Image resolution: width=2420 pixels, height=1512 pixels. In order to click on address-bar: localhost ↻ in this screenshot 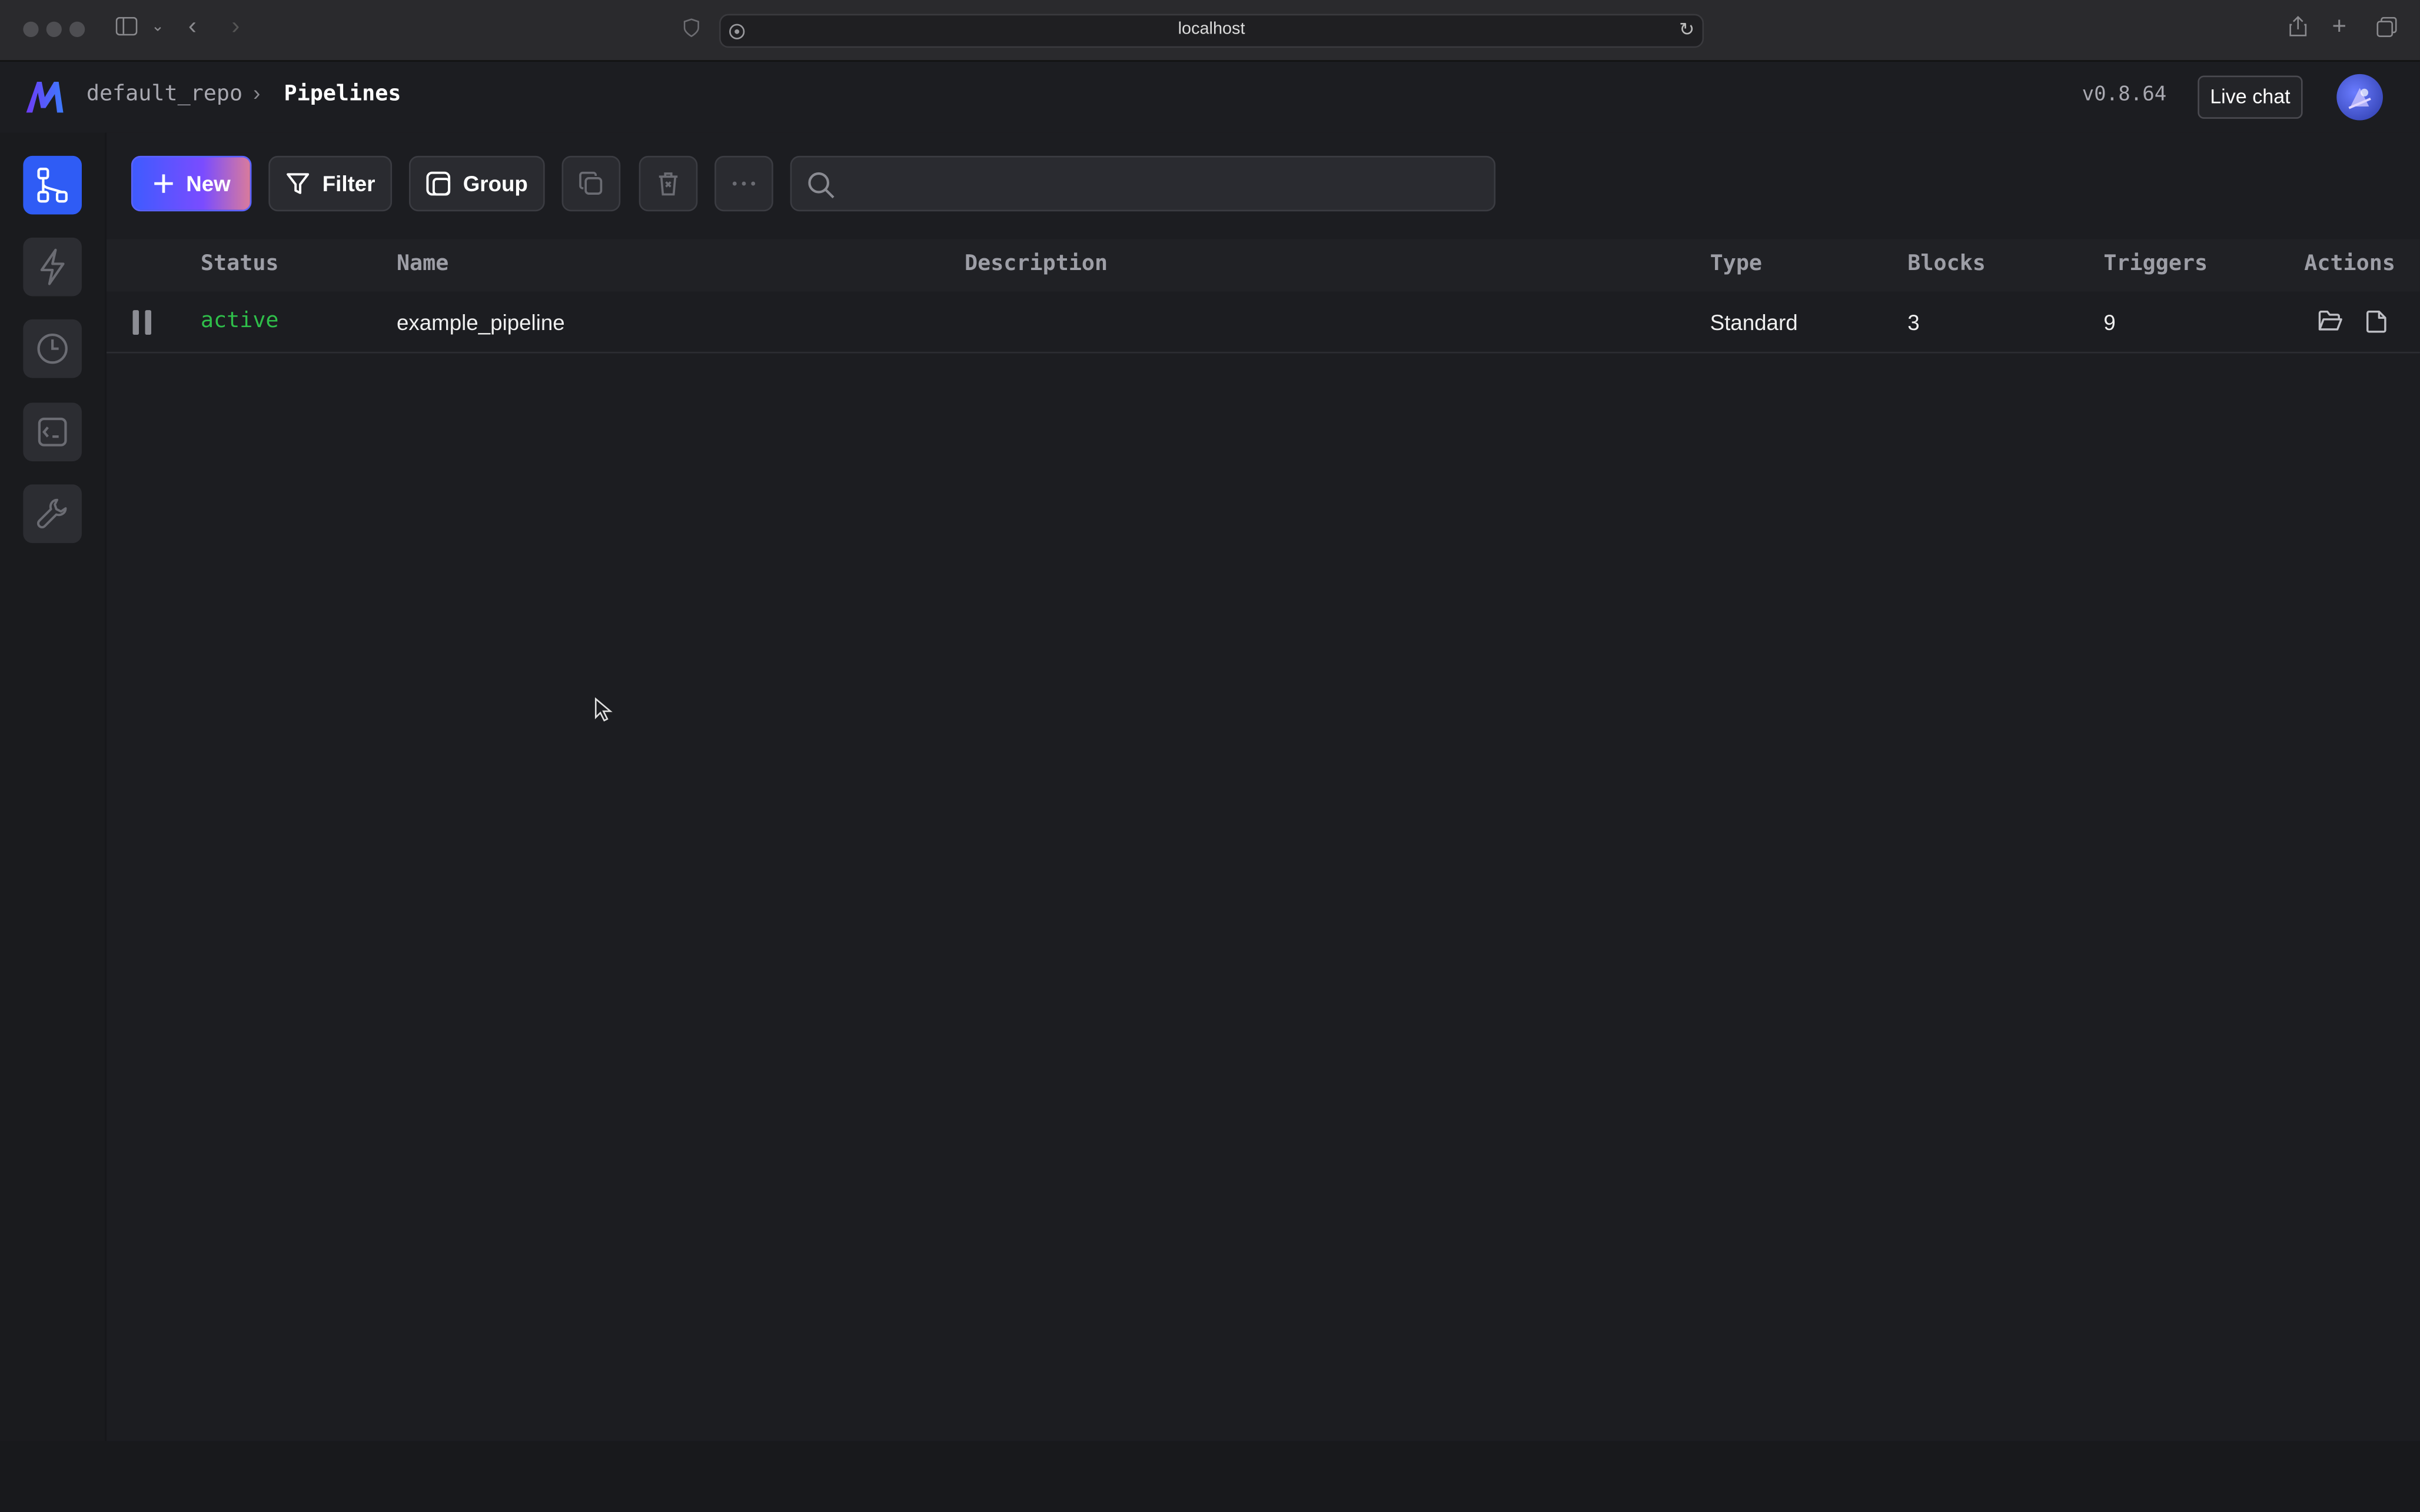, I will do `click(1212, 31)`.